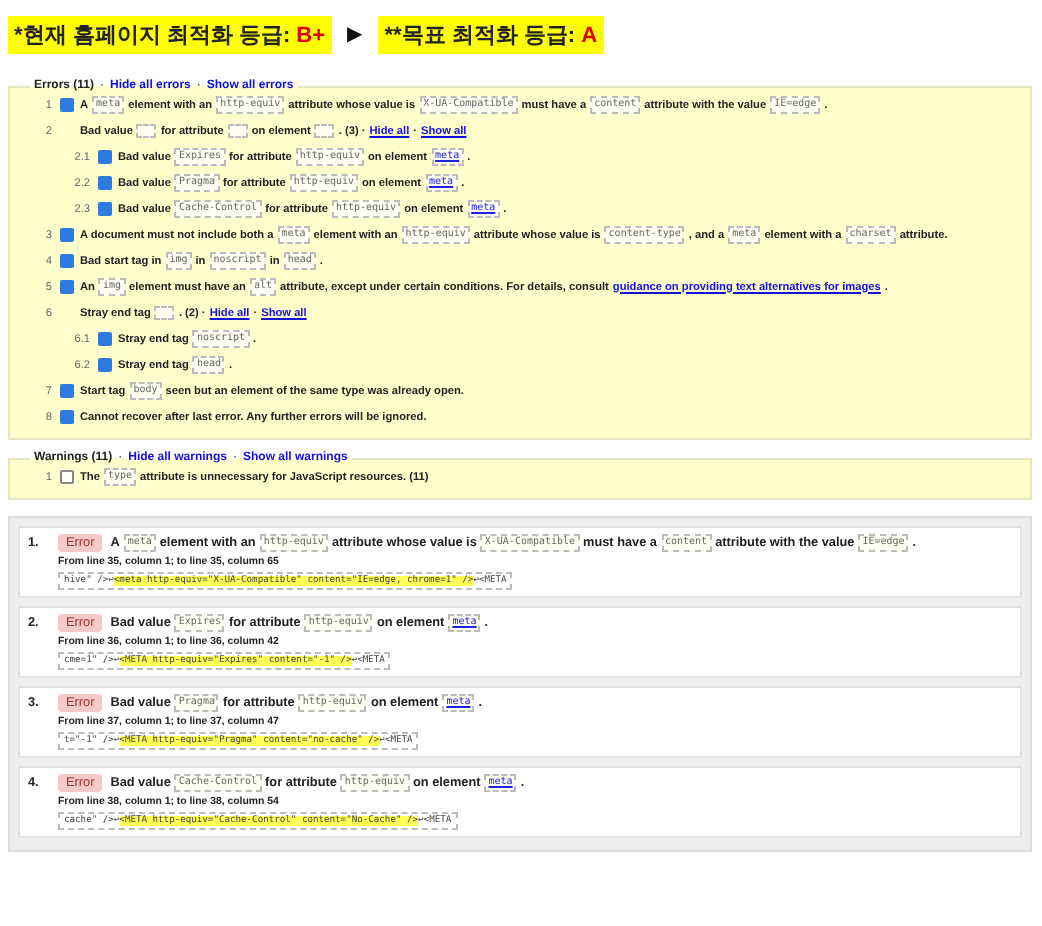 The width and height of the screenshot is (1042, 926). Describe the element at coordinates (170, 34) in the screenshot. I see `grade-label: *현재 홈페이지 최적화 등급: B+` at that location.